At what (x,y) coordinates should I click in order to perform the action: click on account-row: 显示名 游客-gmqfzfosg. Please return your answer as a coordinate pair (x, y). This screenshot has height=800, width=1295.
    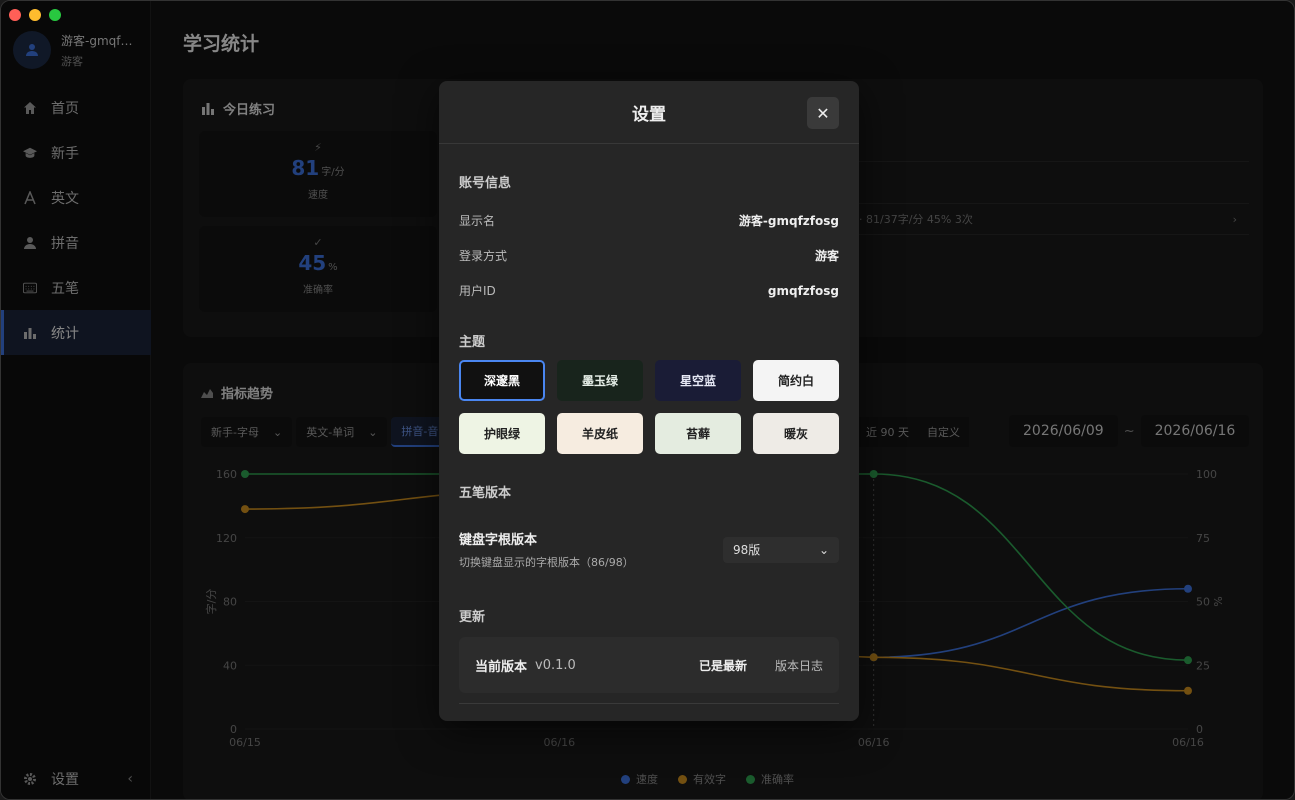
    Looking at the image, I should click on (649, 221).